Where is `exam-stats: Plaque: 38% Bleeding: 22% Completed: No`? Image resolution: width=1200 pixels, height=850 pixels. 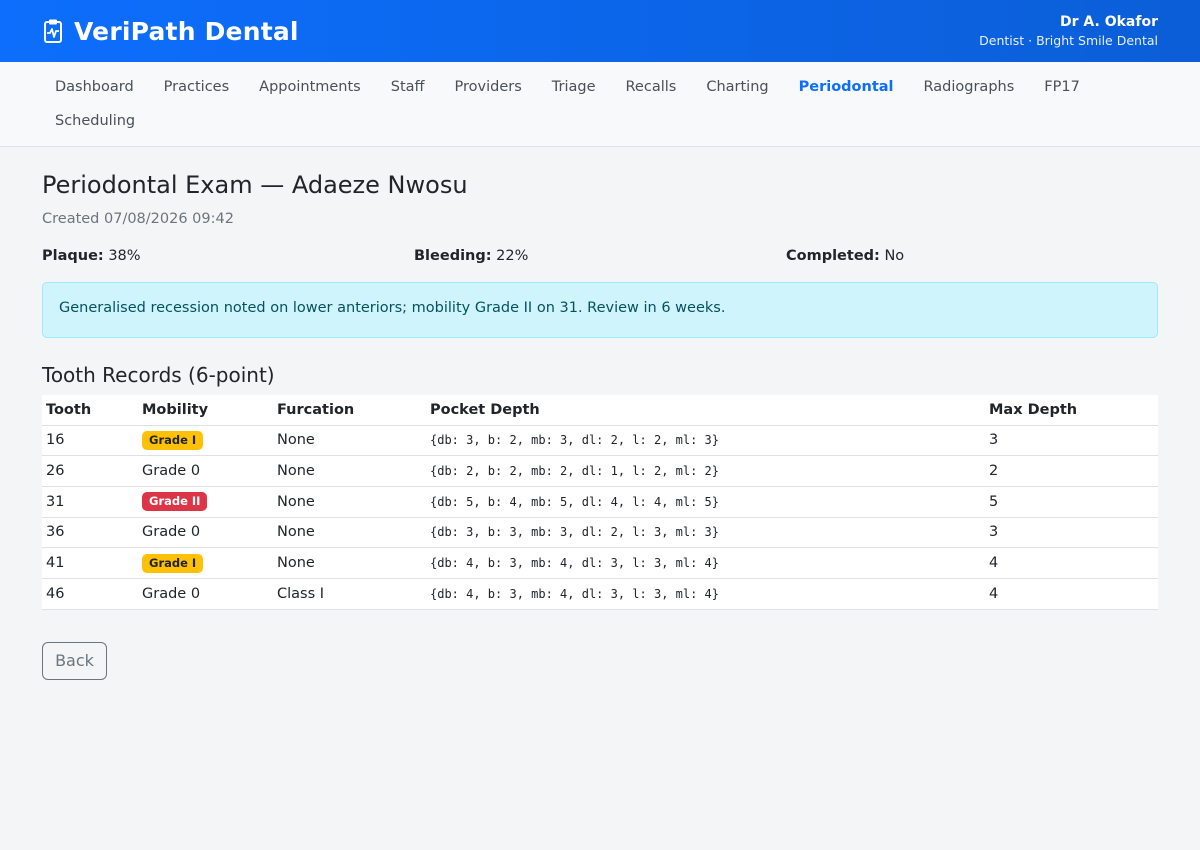 exam-stats: Plaque: 38% Bleeding: 22% Completed: No is located at coordinates (600, 256).